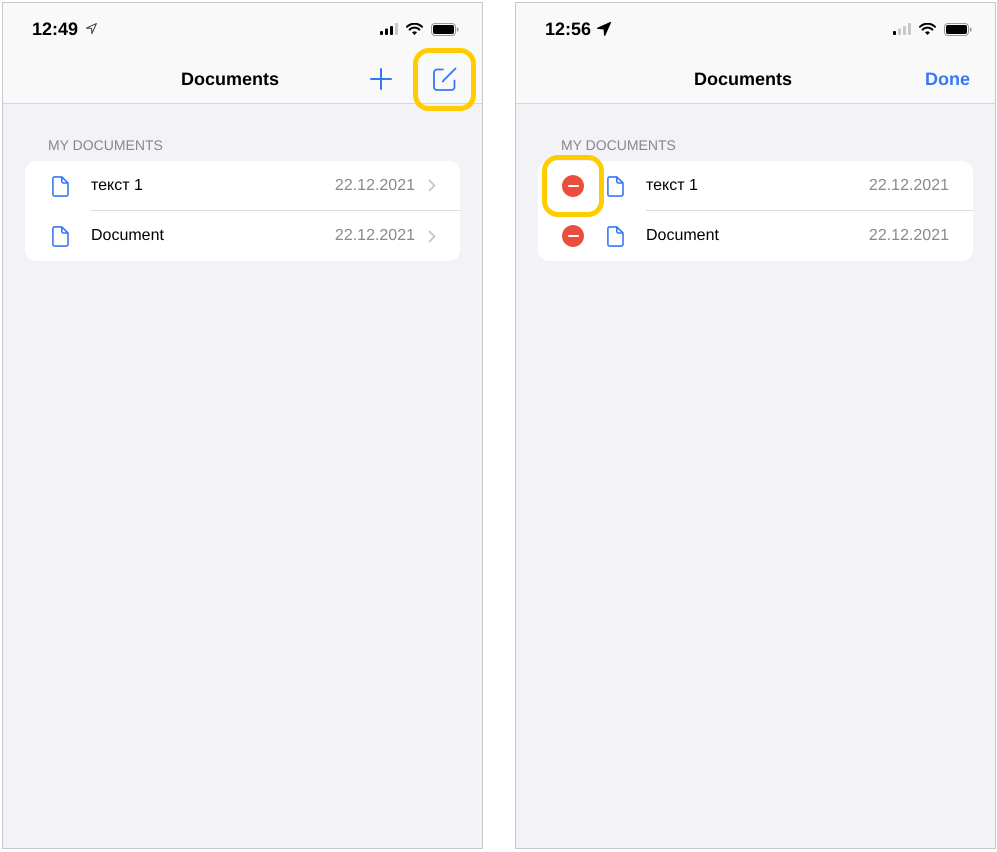 The width and height of the screenshot is (997, 852). What do you see at coordinates (55, 29) in the screenshot?
I see `status-time: 12:49` at bounding box center [55, 29].